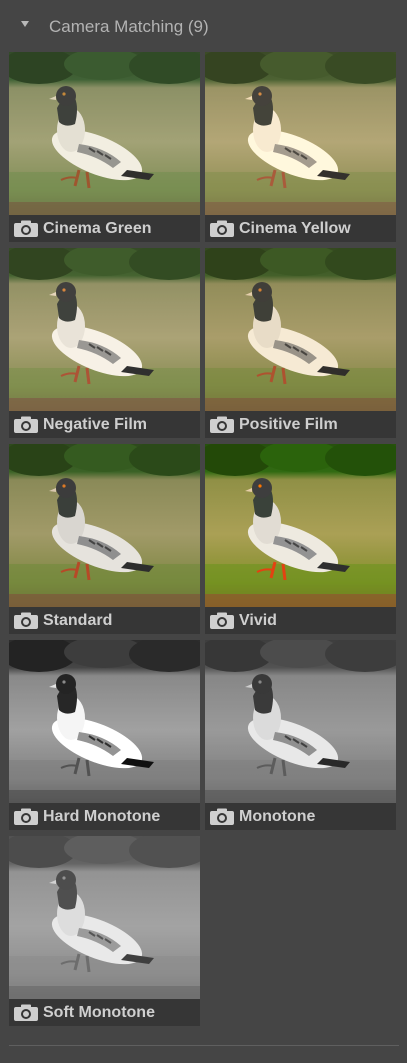 The height and width of the screenshot is (1063, 407). I want to click on profile-tile-monotone: Monotone, so click(300, 735).